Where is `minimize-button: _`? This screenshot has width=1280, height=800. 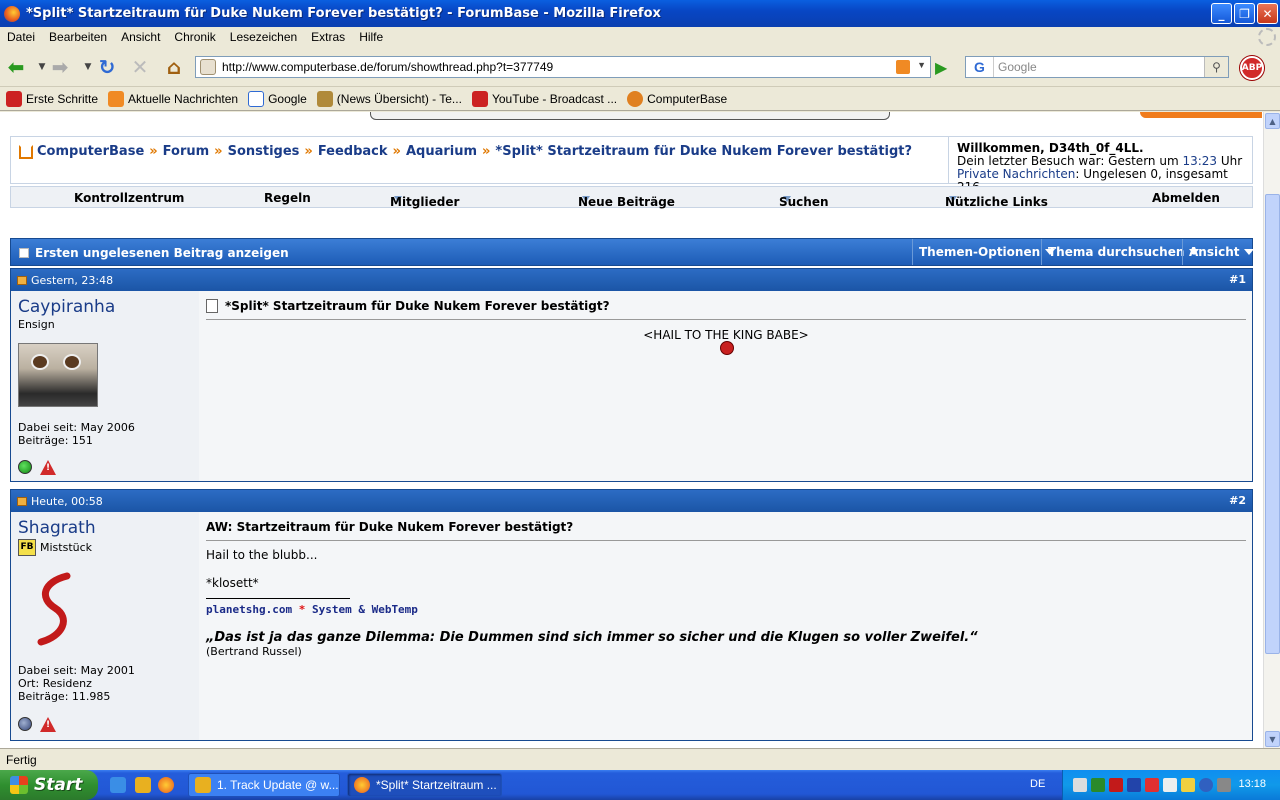
minimize-button: _ is located at coordinates (1221, 13).